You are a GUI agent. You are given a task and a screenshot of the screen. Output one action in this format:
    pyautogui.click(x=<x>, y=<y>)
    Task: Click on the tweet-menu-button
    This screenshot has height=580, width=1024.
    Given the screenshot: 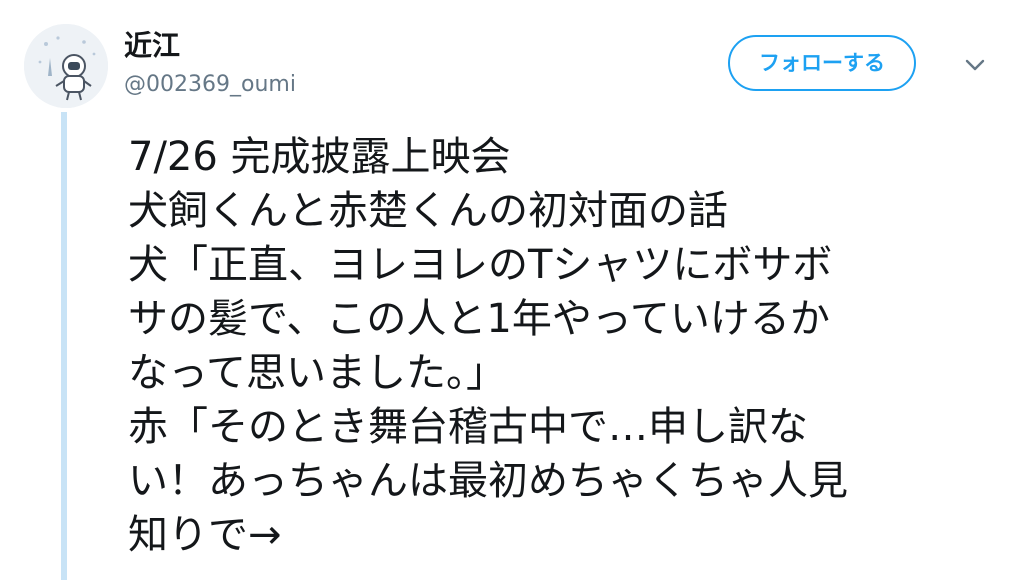 What is the action you would take?
    pyautogui.click(x=975, y=65)
    